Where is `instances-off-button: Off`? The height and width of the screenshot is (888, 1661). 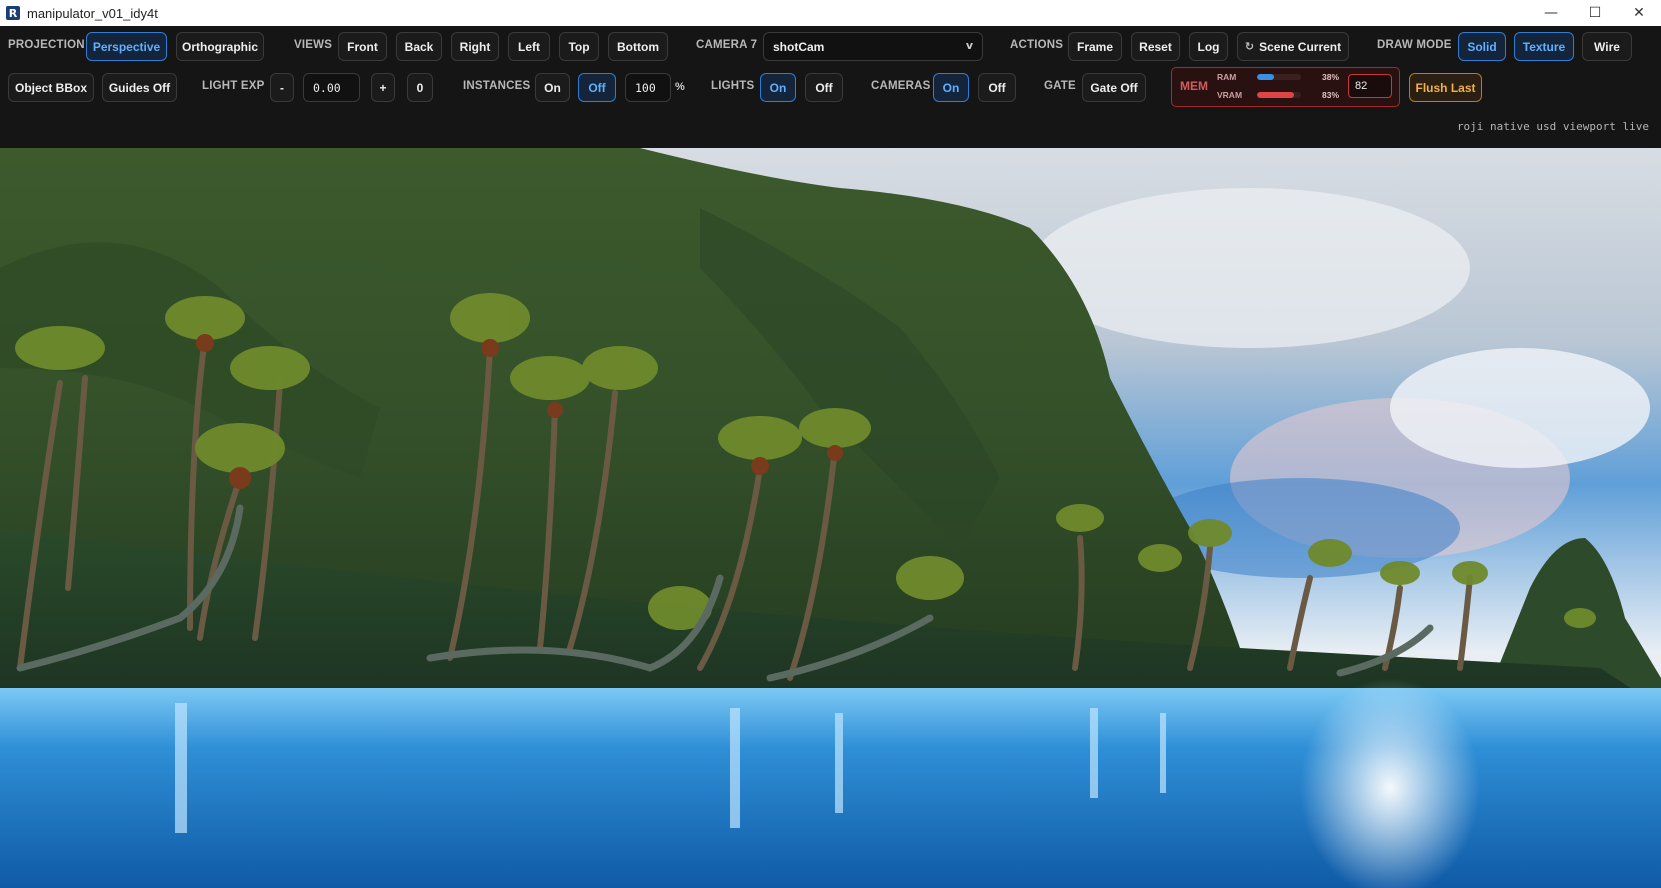 instances-off-button: Off is located at coordinates (597, 87).